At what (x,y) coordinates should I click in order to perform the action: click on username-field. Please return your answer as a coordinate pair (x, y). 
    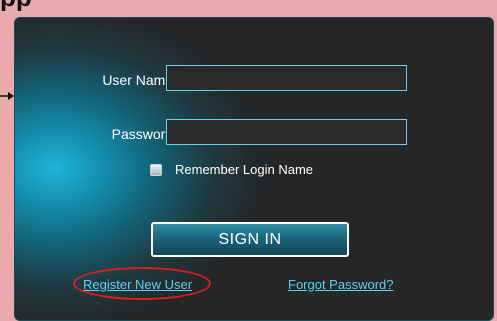
    Looking at the image, I should click on (286, 78).